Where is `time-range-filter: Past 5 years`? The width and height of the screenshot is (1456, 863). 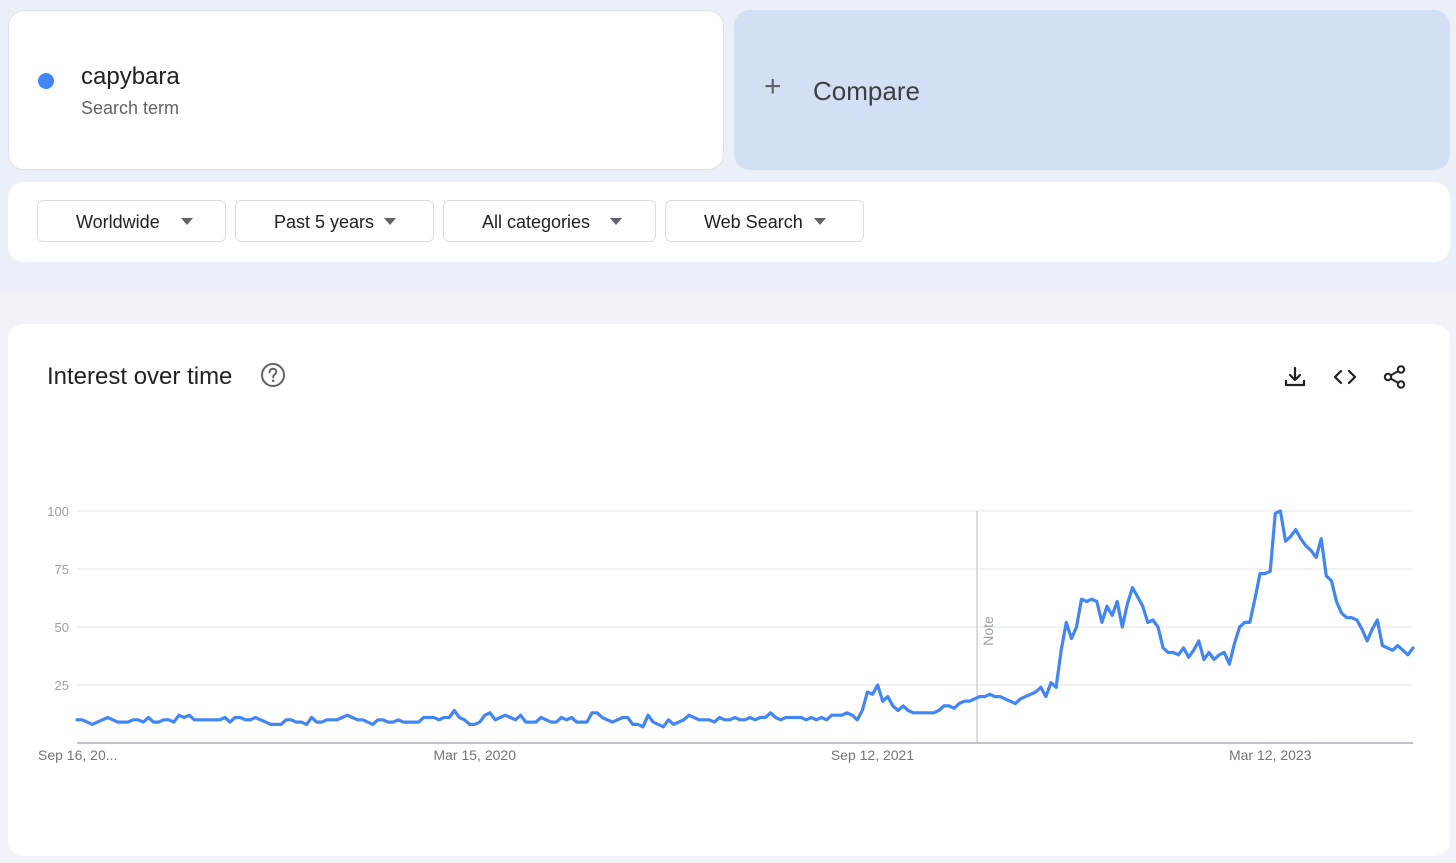
time-range-filter: Past 5 years is located at coordinates (334, 221).